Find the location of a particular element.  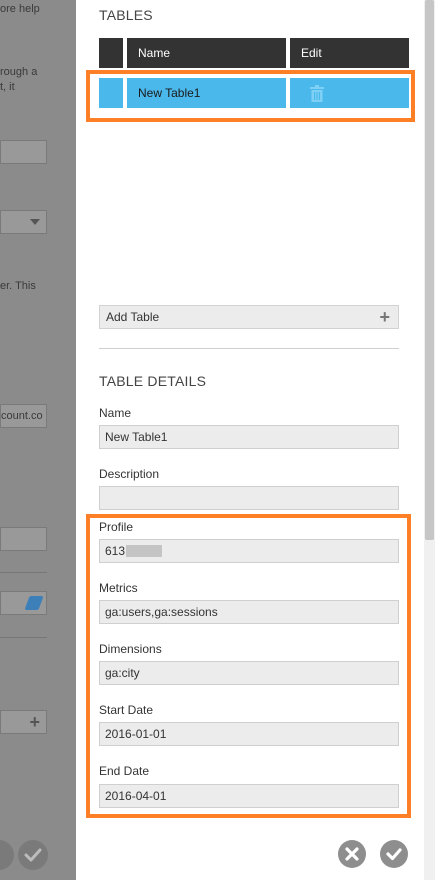

bg-text-help: ore help is located at coordinates (20, 9).